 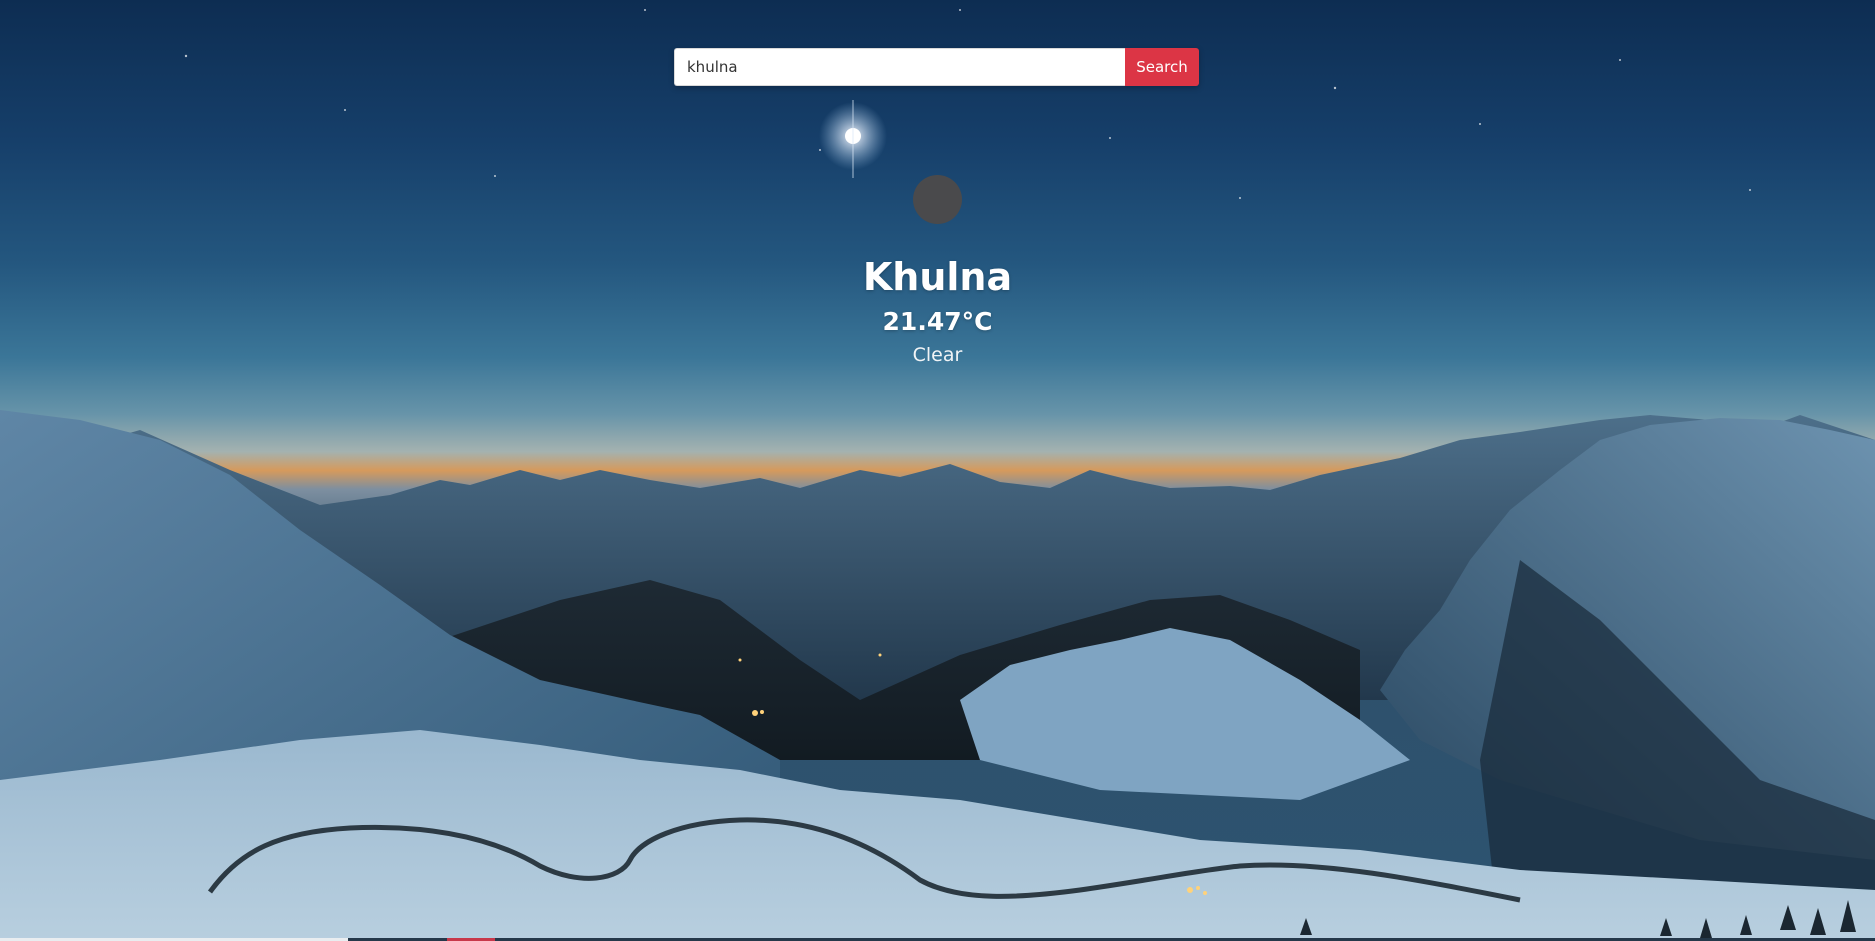 What do you see at coordinates (937, 277) in the screenshot?
I see `city-name: Khulna` at bounding box center [937, 277].